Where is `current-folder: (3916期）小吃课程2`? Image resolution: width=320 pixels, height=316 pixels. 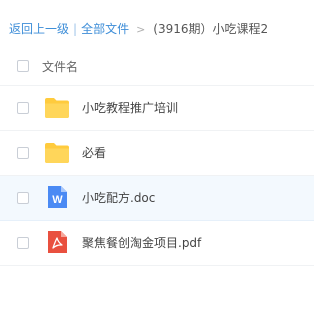
current-folder: (3916期）小吃课程2 is located at coordinates (211, 29).